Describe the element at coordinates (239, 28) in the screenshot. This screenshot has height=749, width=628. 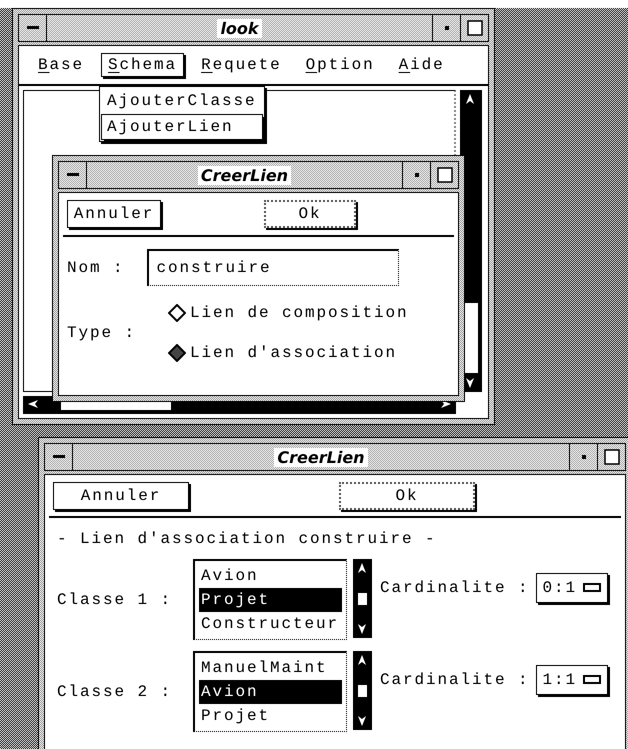
I see `window-title: look` at that location.